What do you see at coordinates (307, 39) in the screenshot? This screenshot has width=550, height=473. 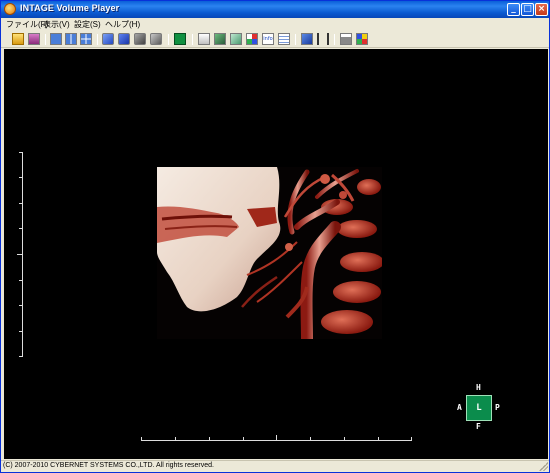 I see `volume-box-icon` at bounding box center [307, 39].